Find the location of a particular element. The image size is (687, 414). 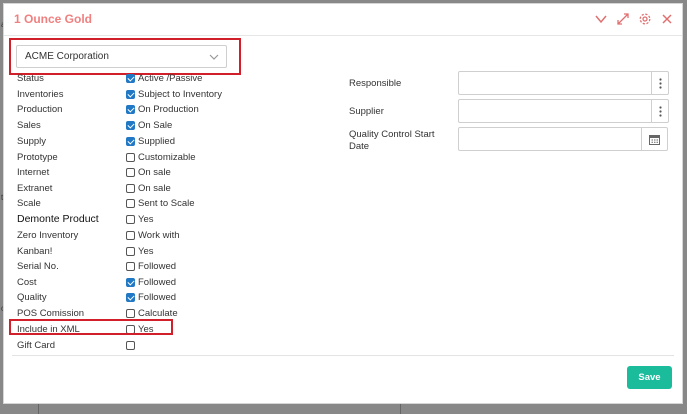

supply-checkbox is located at coordinates (130, 141).